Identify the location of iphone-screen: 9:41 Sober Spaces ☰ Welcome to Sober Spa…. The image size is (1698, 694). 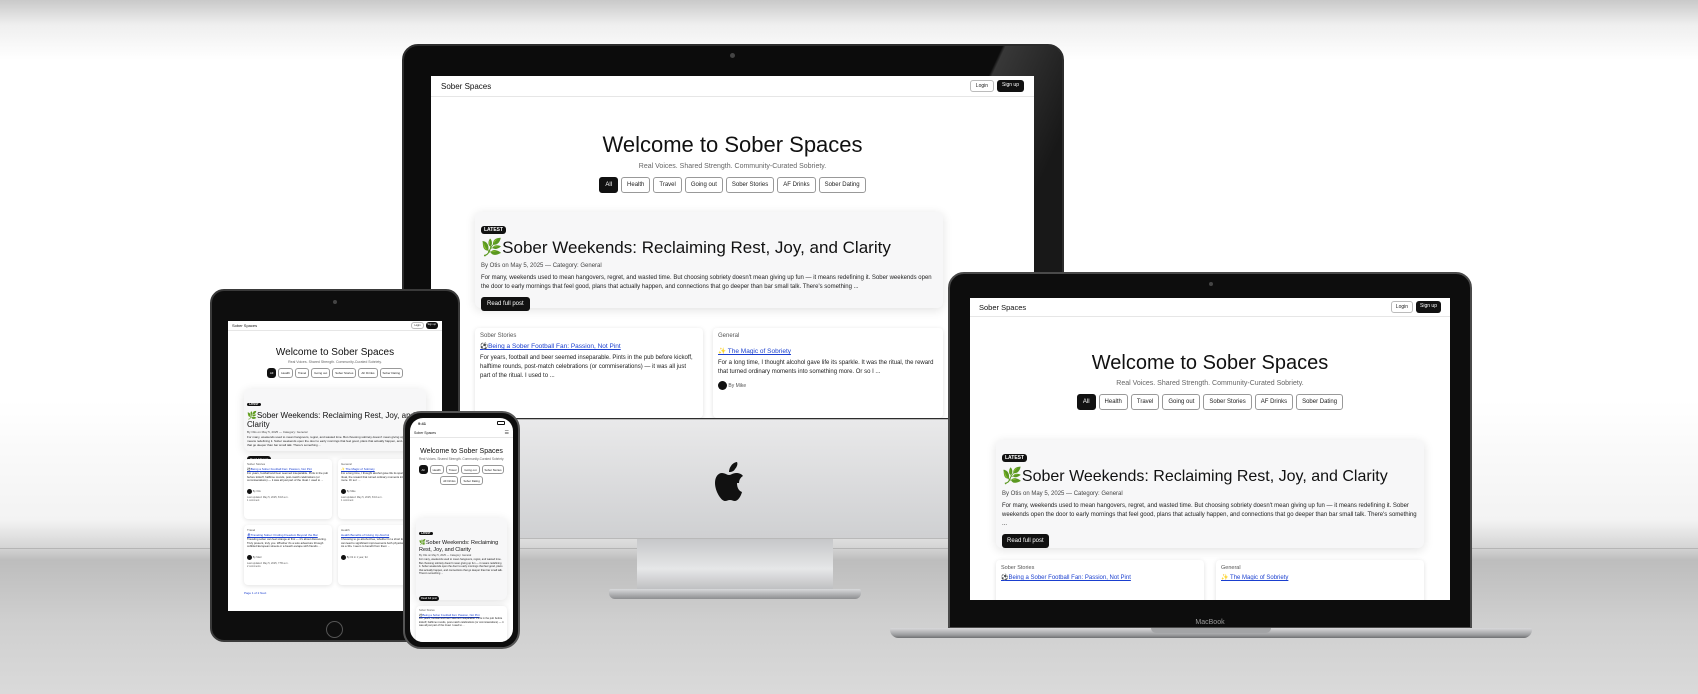
(461, 530).